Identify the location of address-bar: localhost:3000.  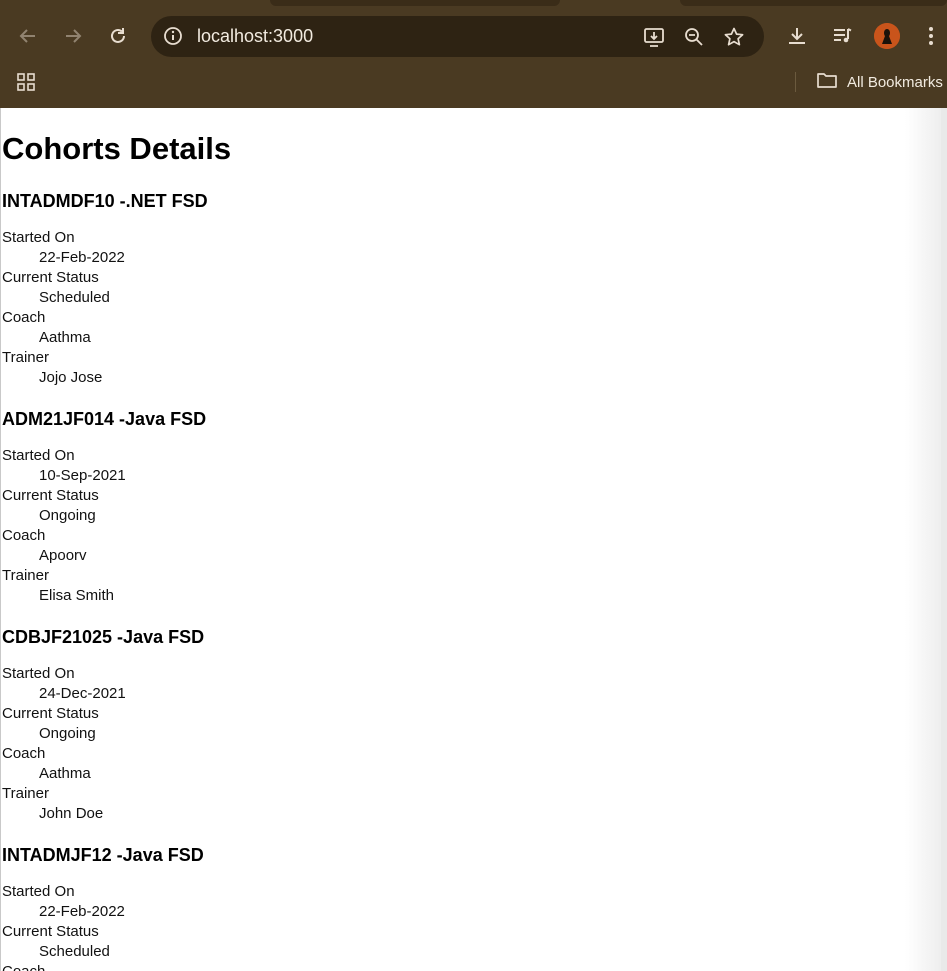
(457, 36).